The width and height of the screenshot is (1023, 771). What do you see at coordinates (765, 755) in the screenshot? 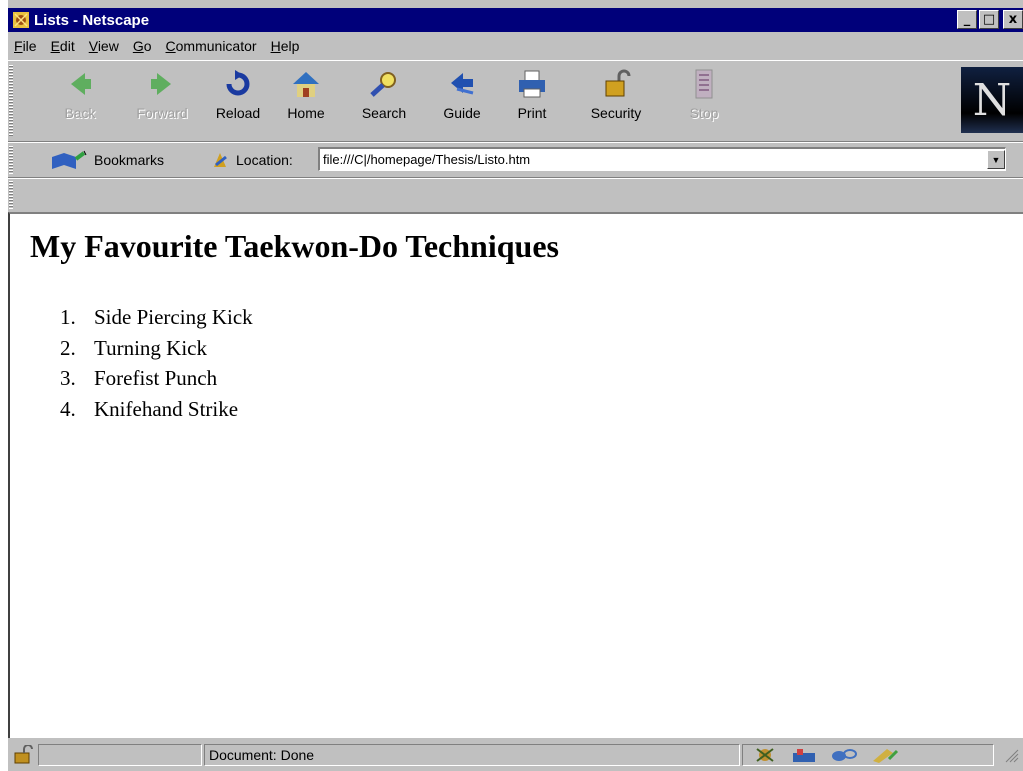
I see `navigator-icon` at bounding box center [765, 755].